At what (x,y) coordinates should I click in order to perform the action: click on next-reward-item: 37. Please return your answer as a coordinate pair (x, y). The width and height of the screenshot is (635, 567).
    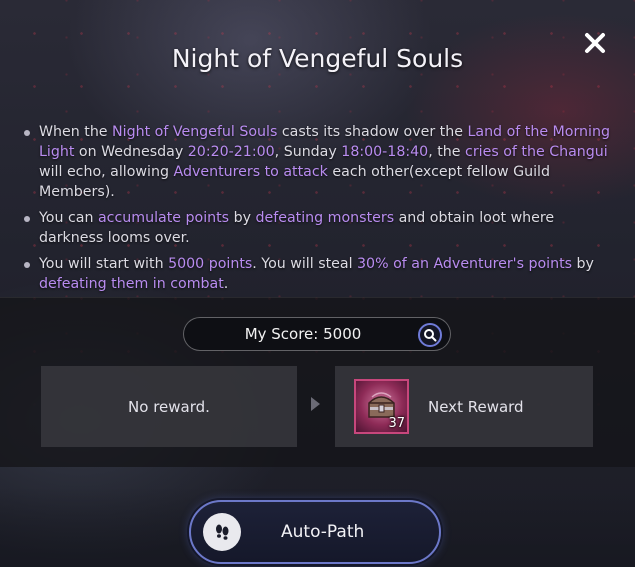
    Looking at the image, I should click on (381, 406).